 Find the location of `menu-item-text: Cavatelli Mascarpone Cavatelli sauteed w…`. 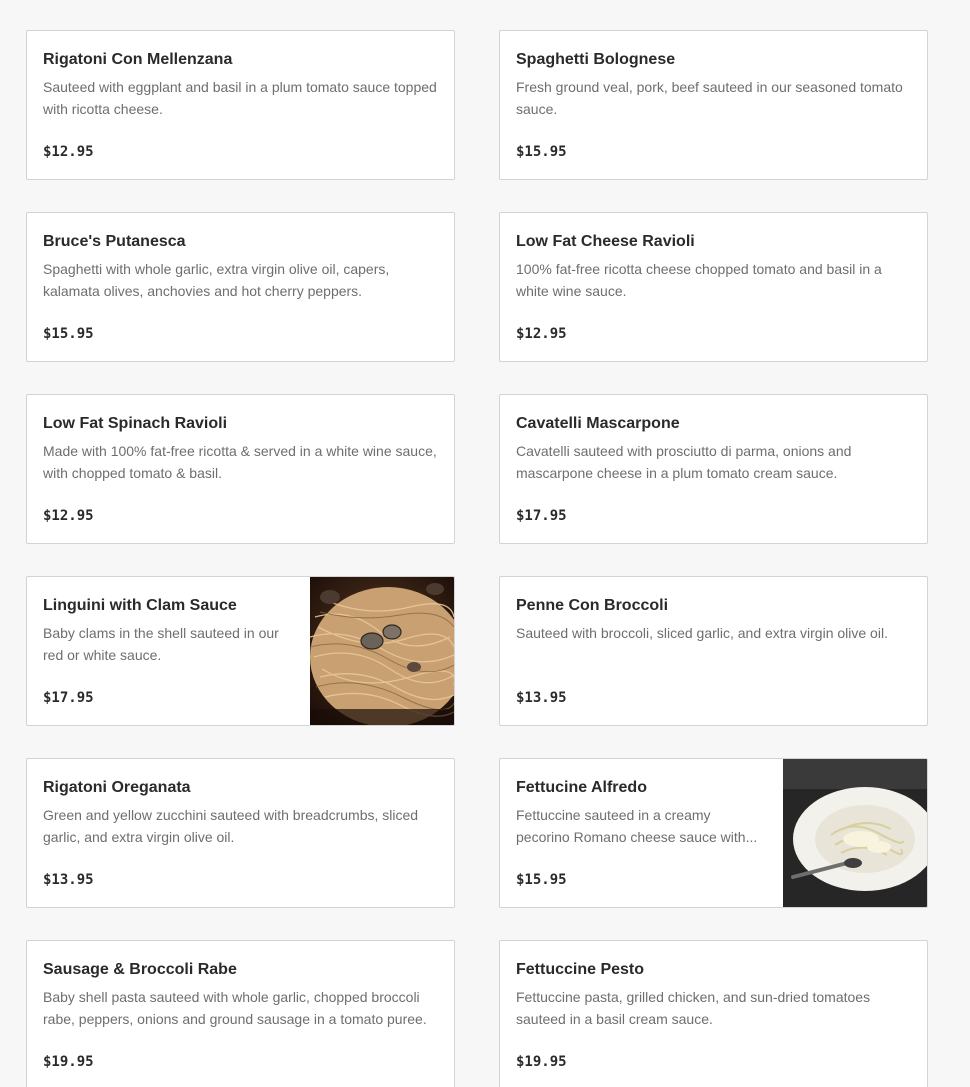

menu-item-text: Cavatelli Mascarpone Cavatelli sauteed w… is located at coordinates (713, 448).